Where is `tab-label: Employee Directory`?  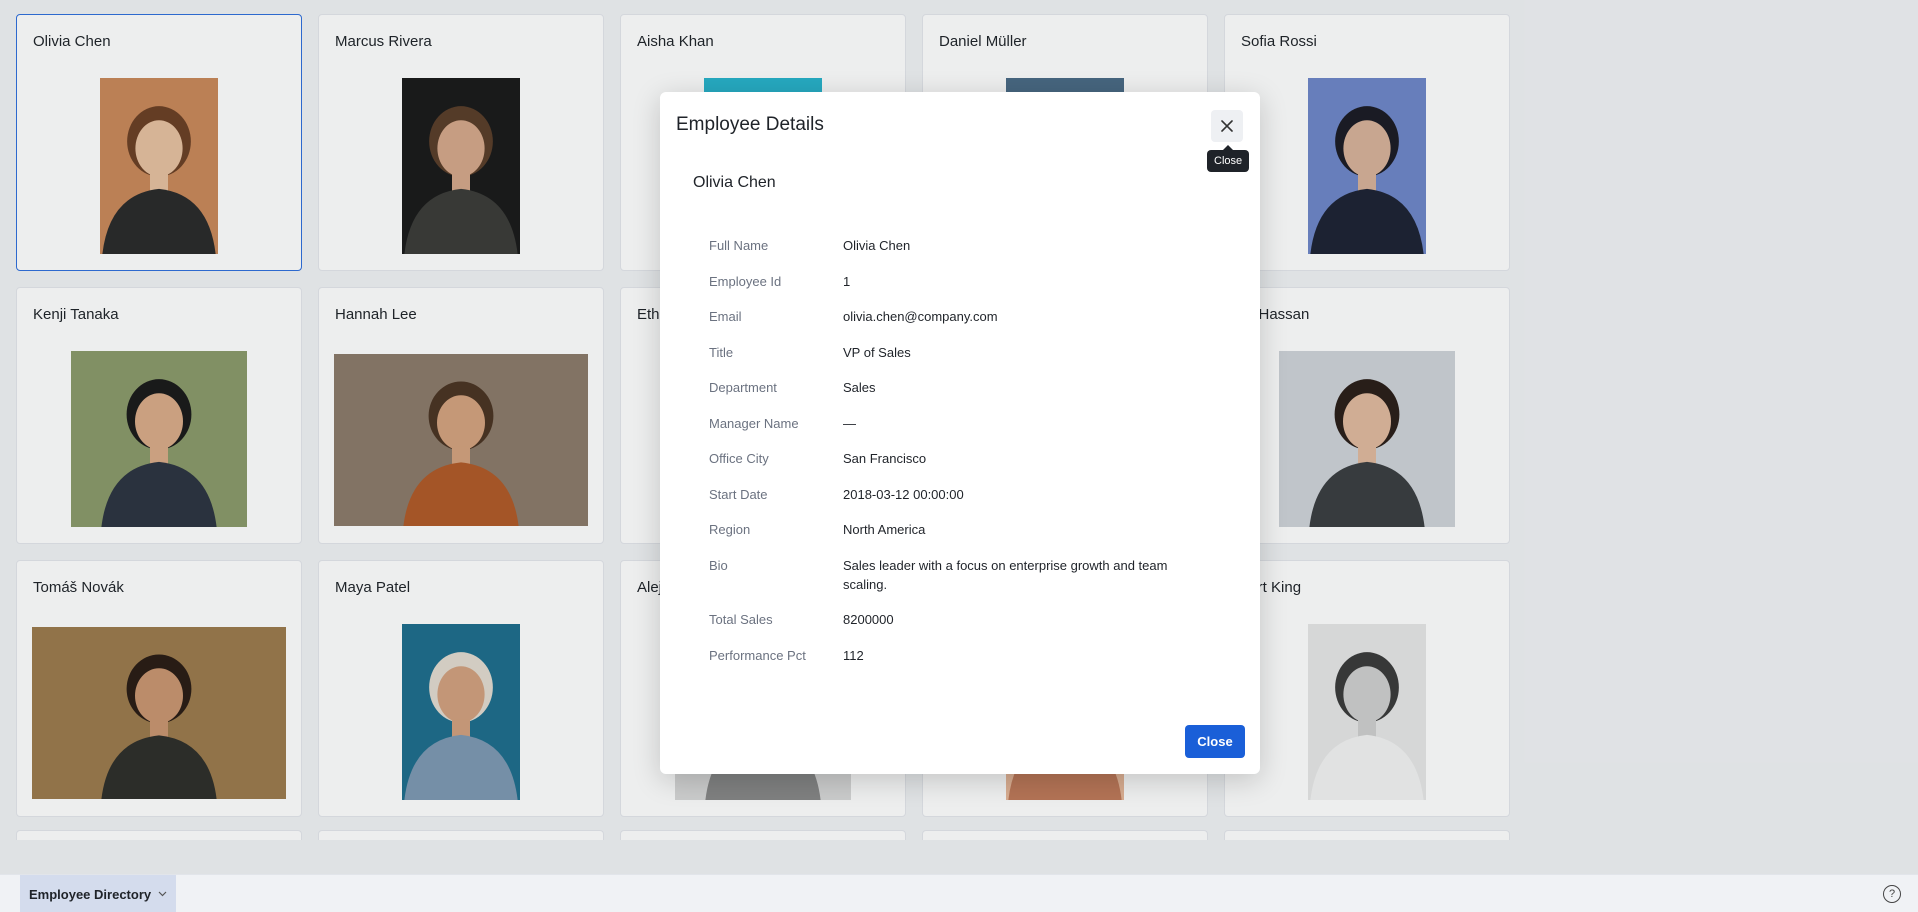 tab-label: Employee Directory is located at coordinates (90, 894).